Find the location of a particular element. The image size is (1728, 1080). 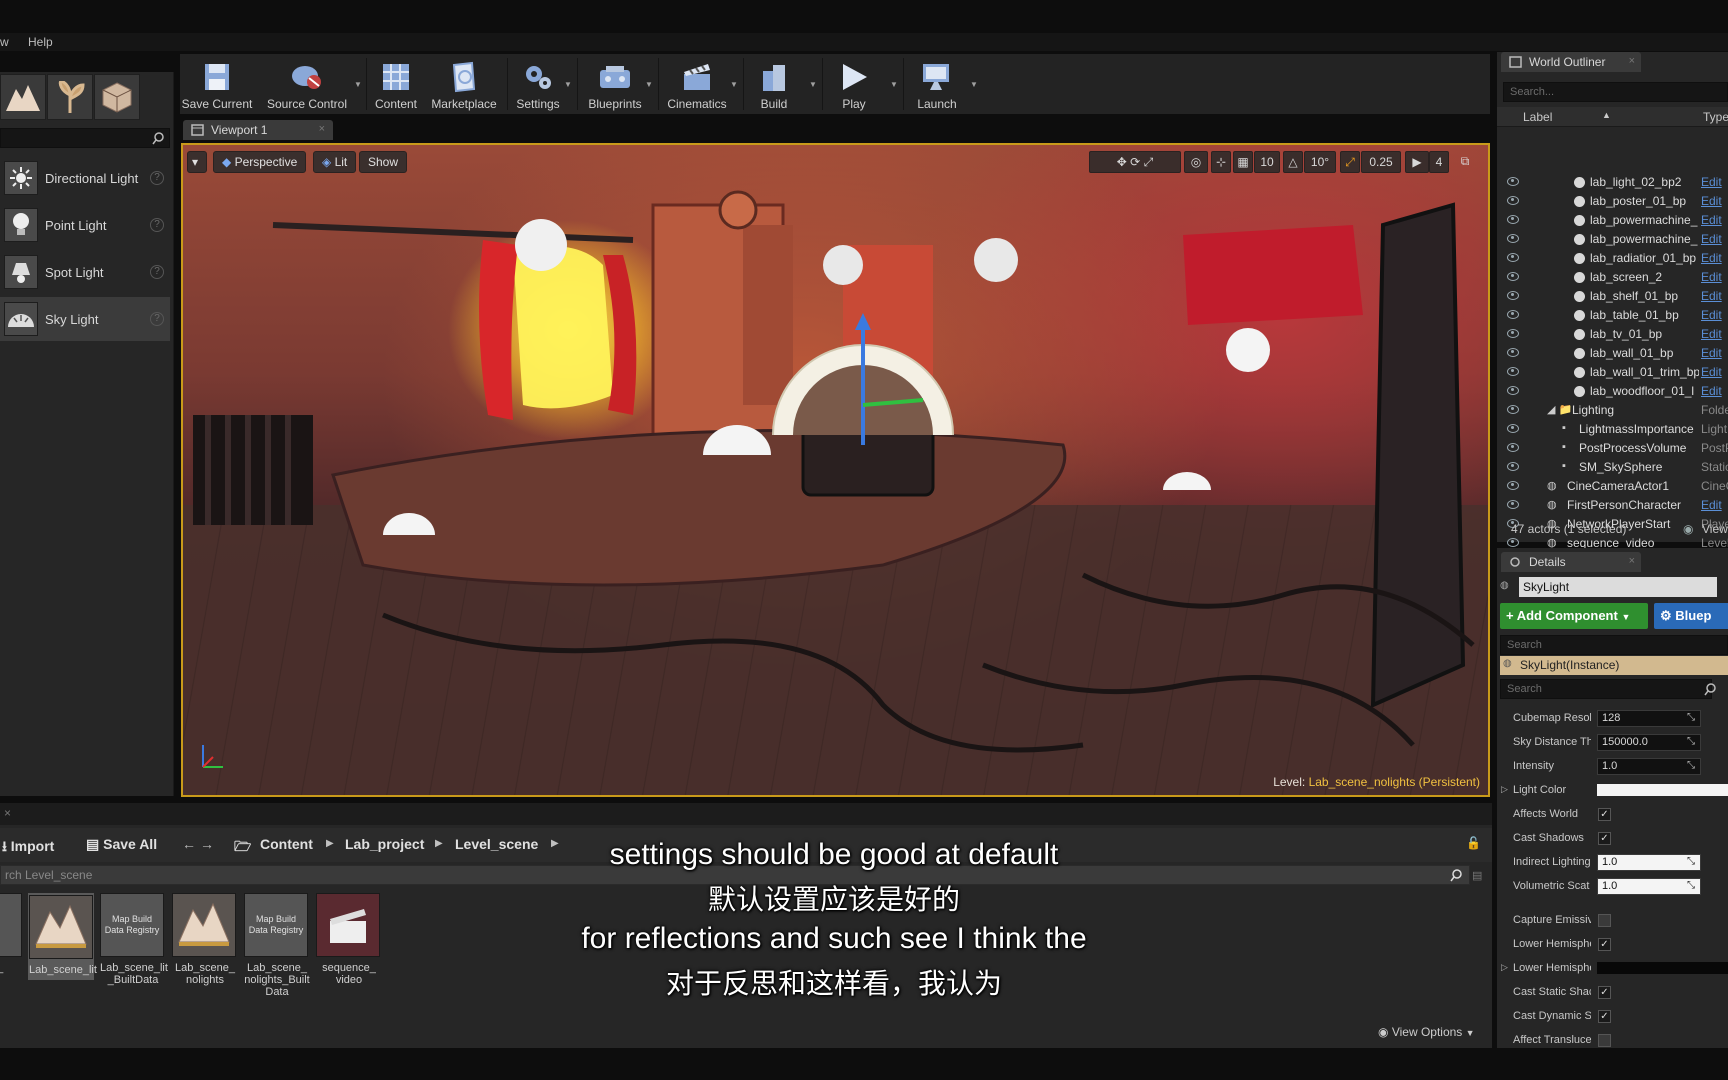

settings-button: Settings is located at coordinates (538, 84).